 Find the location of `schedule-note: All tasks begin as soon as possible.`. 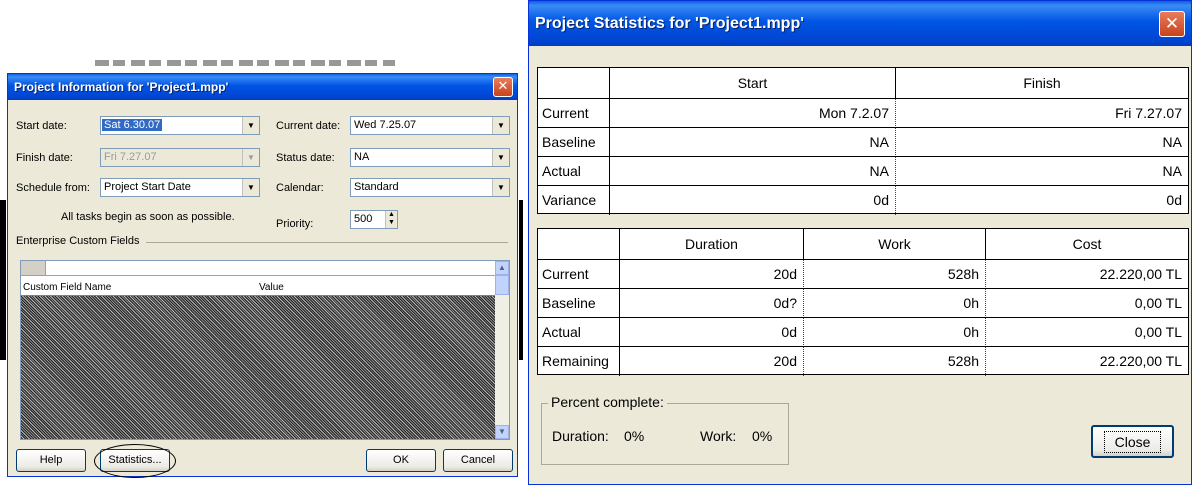

schedule-note: All tasks begin as soon as possible. is located at coordinates (148, 217).